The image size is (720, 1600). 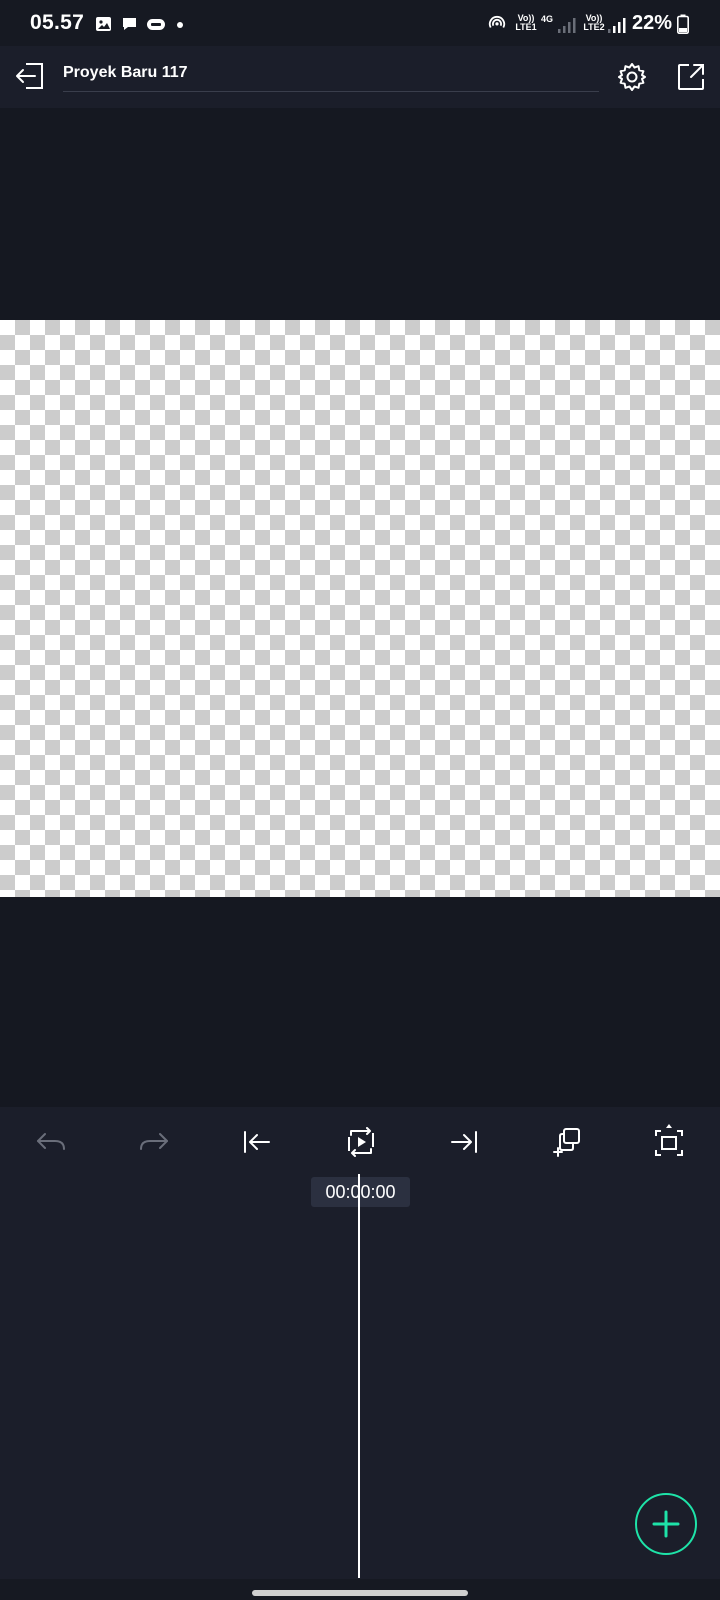 I want to click on add-layer-icon, so click(x=566, y=1142).